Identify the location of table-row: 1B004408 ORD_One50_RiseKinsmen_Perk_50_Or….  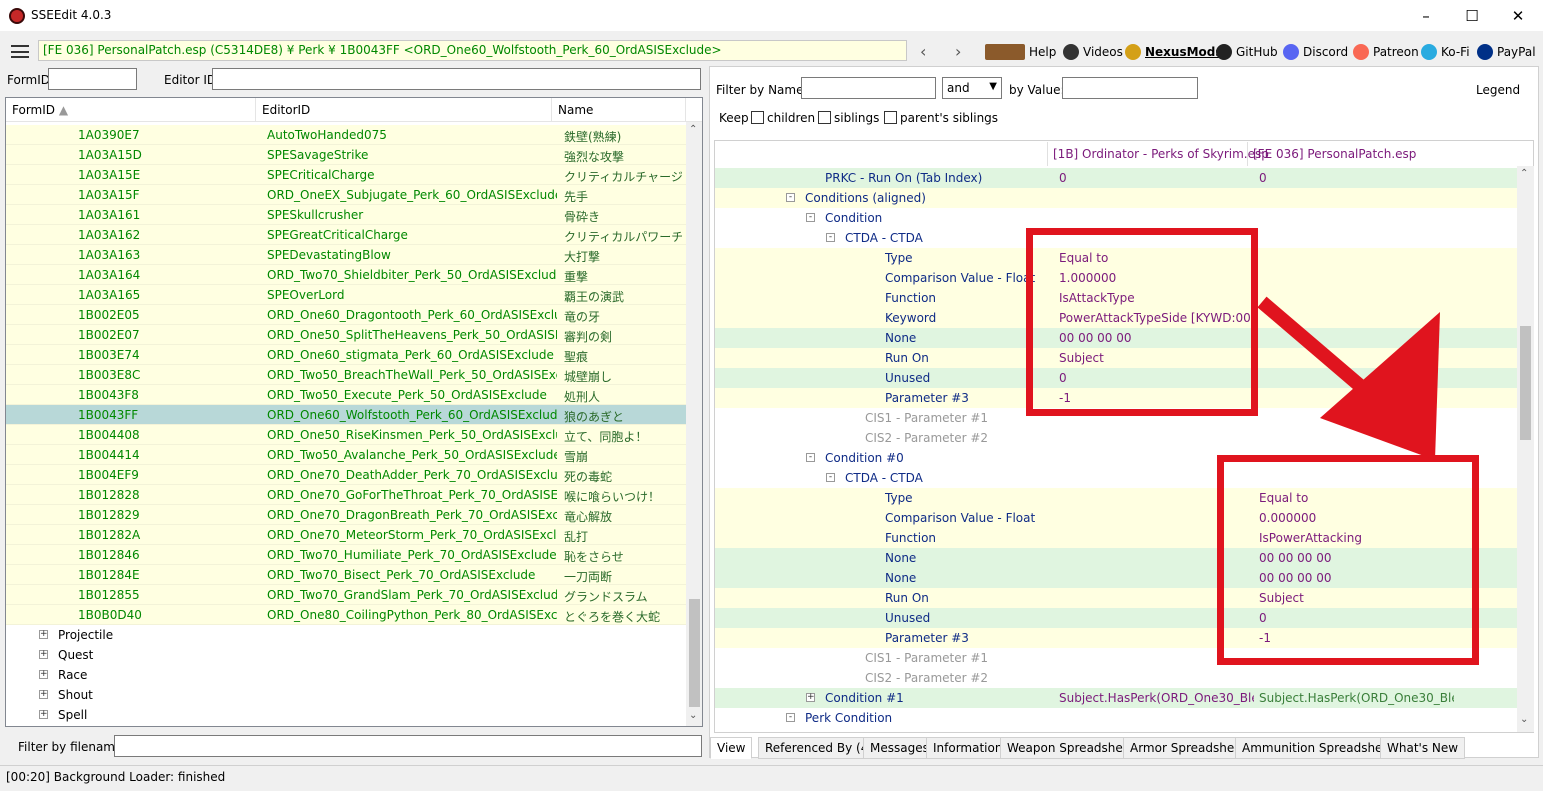
(346, 435).